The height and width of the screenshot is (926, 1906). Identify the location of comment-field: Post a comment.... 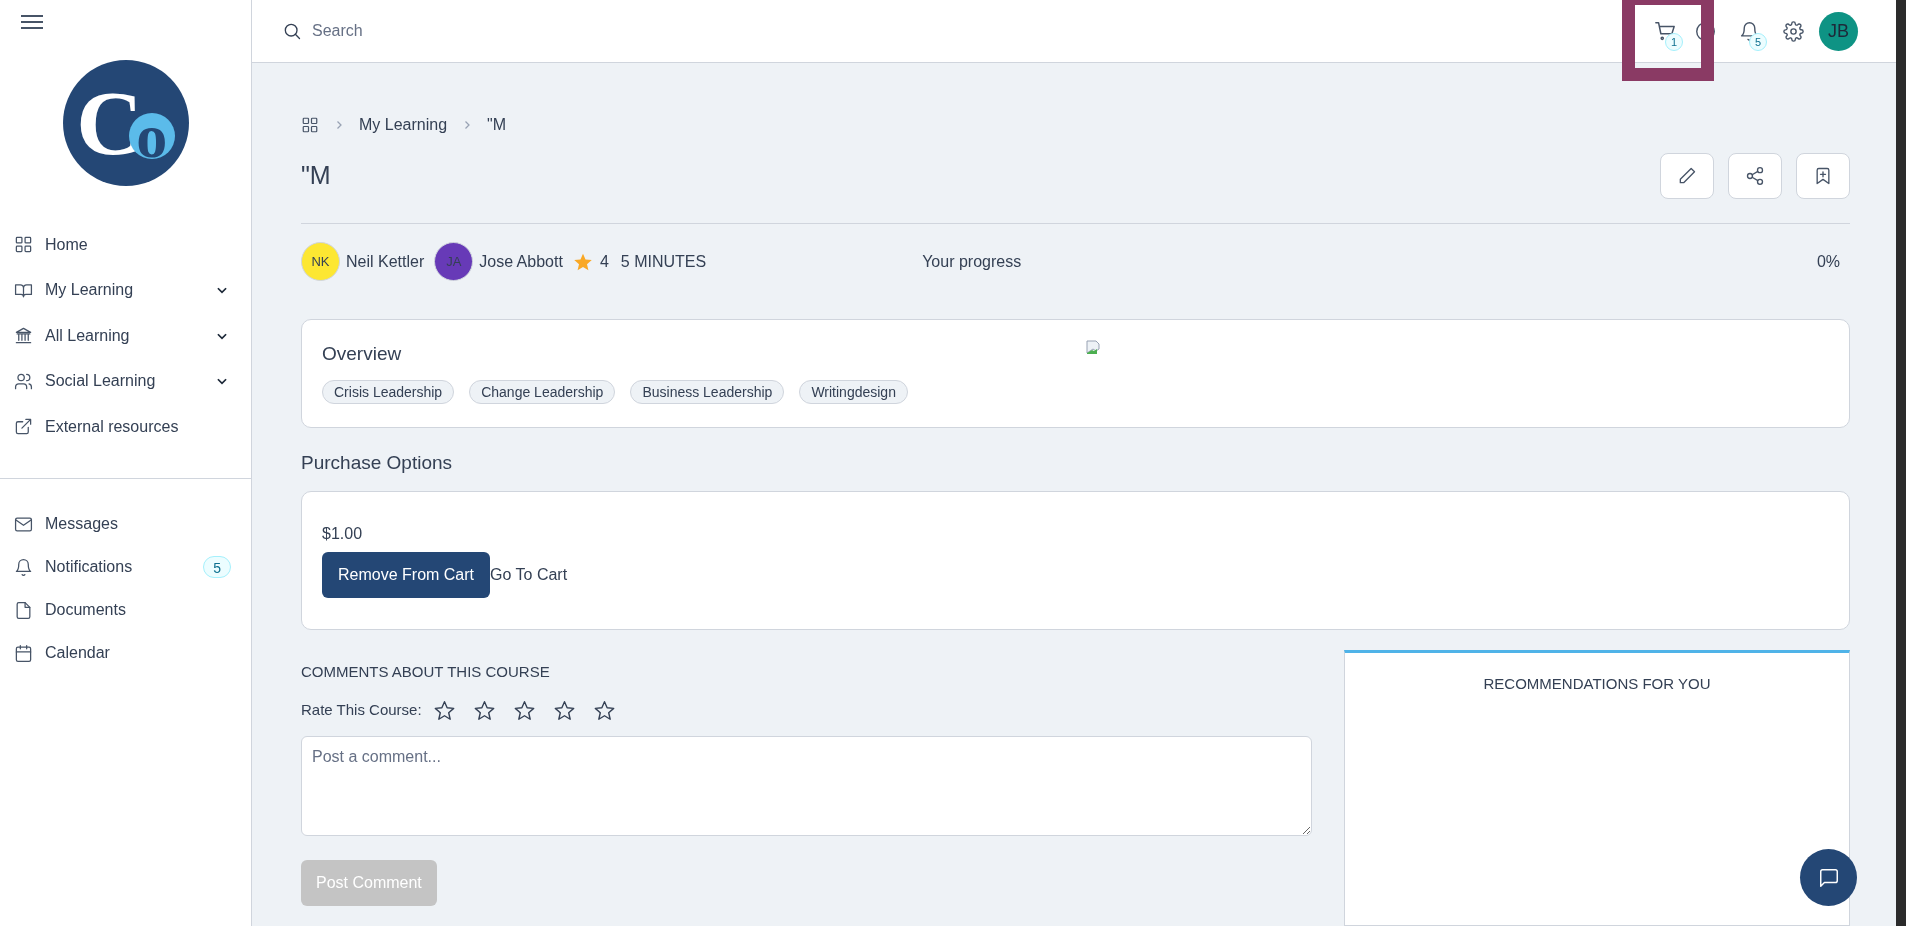
(806, 785).